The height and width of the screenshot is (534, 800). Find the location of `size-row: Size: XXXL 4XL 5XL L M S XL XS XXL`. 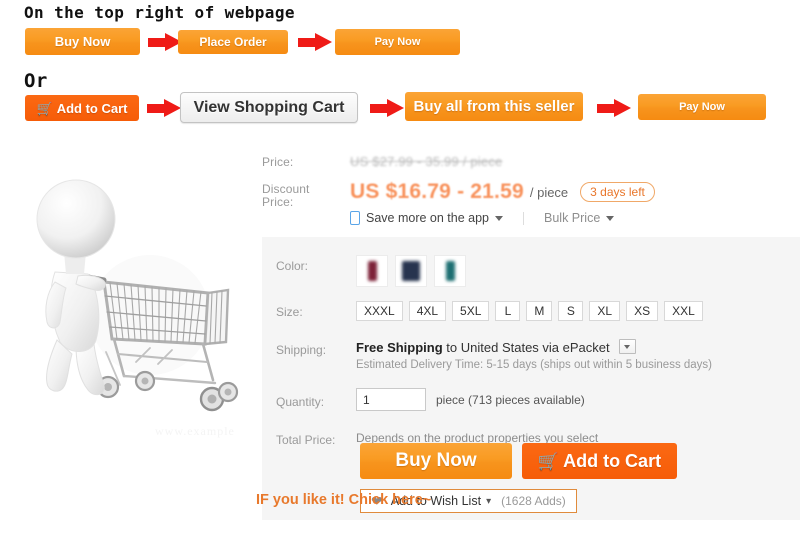

size-row: Size: XXXL 4XL 5XL L M S XL XS XXL is located at coordinates (531, 311).